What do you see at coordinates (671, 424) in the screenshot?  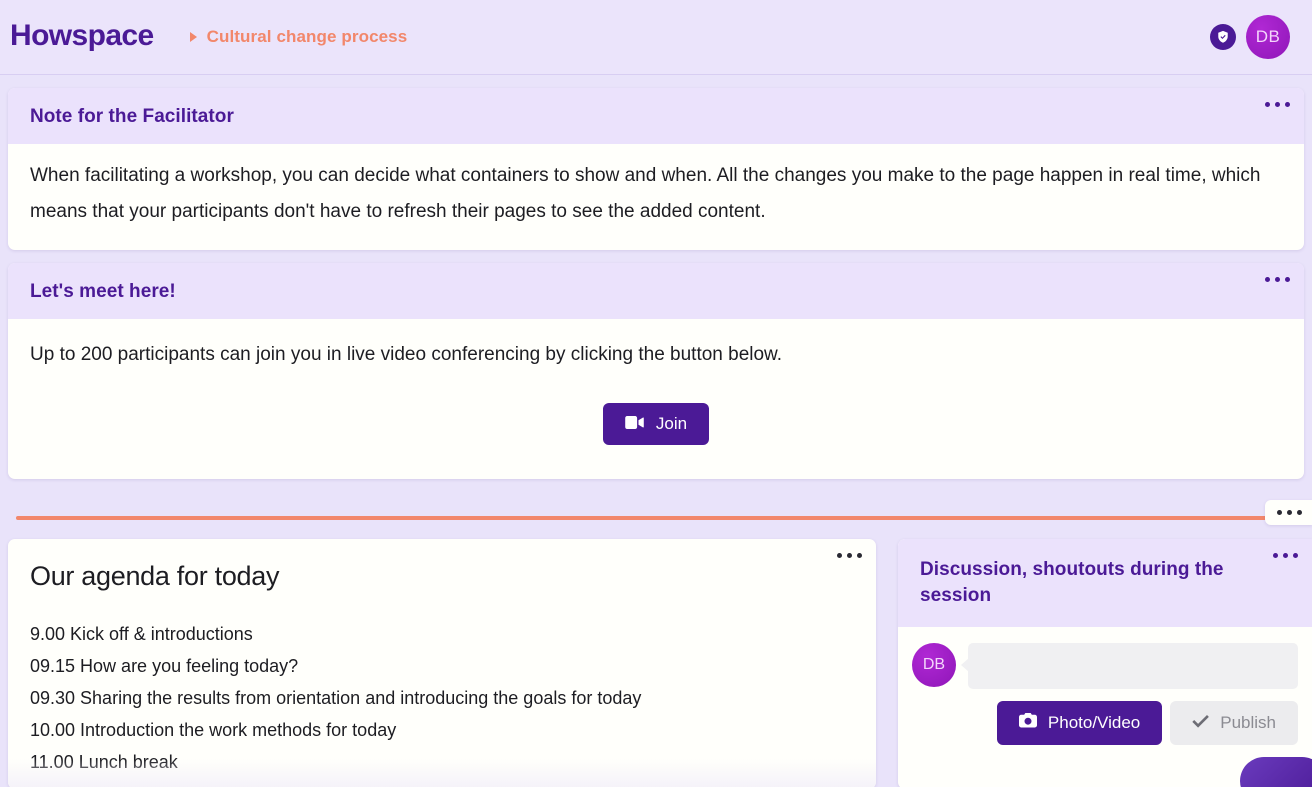 I see `join-button-label: Join` at bounding box center [671, 424].